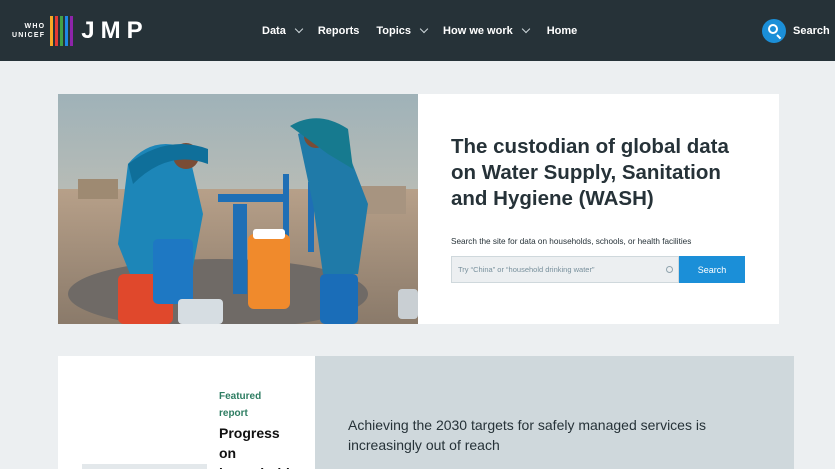 The width and height of the screenshot is (835, 469). Describe the element at coordinates (394, 30) in the screenshot. I see `nav-item-label: Topics` at that location.